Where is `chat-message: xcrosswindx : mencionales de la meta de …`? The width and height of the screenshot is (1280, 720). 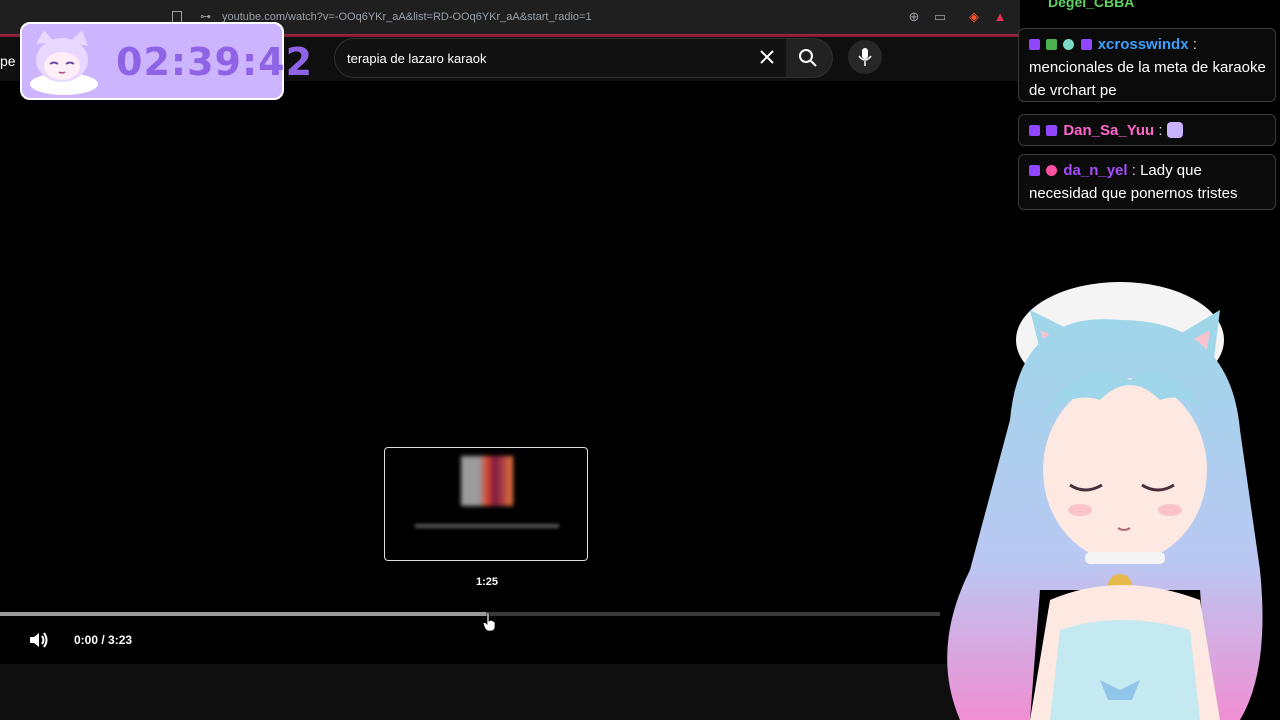
chat-message: xcrosswindx : mencionales de la meta de … is located at coordinates (1147, 65).